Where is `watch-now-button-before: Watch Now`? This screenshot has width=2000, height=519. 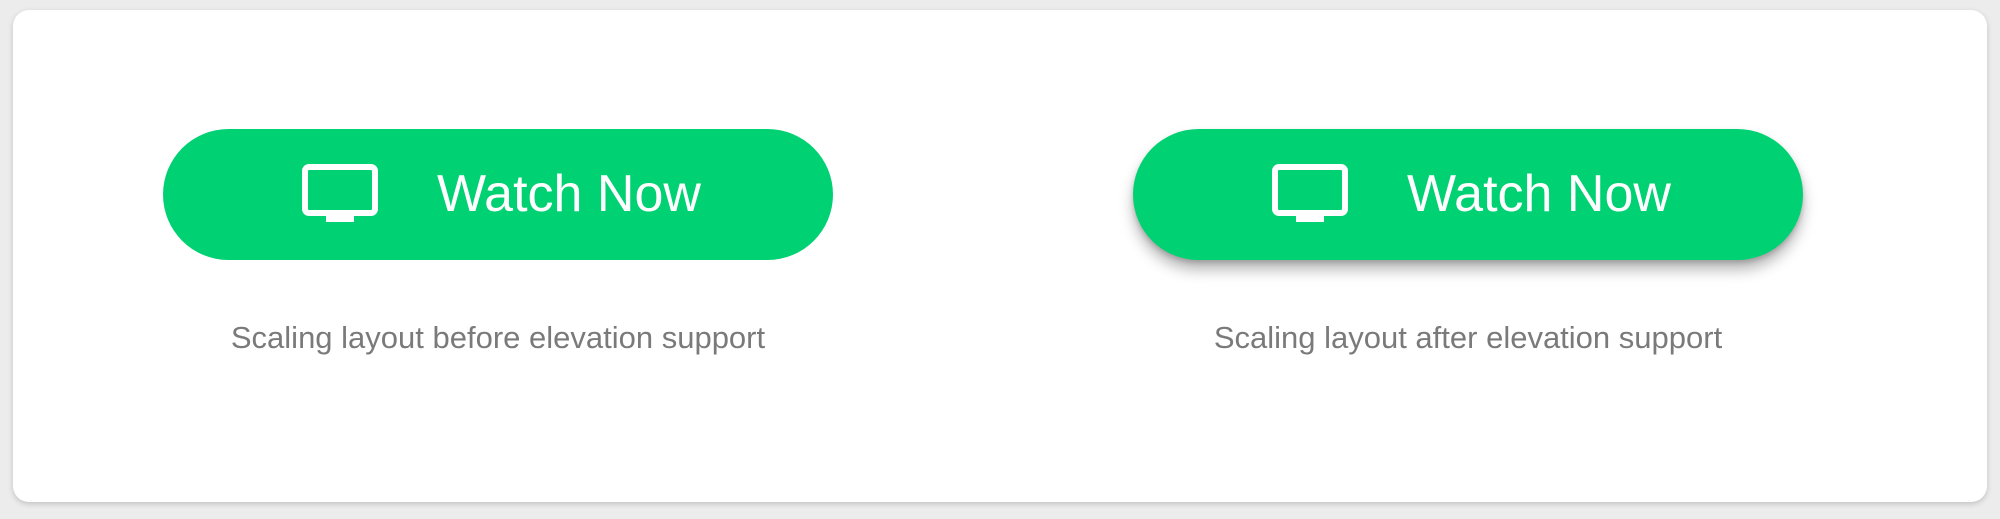
watch-now-button-before: Watch Now is located at coordinates (498, 194).